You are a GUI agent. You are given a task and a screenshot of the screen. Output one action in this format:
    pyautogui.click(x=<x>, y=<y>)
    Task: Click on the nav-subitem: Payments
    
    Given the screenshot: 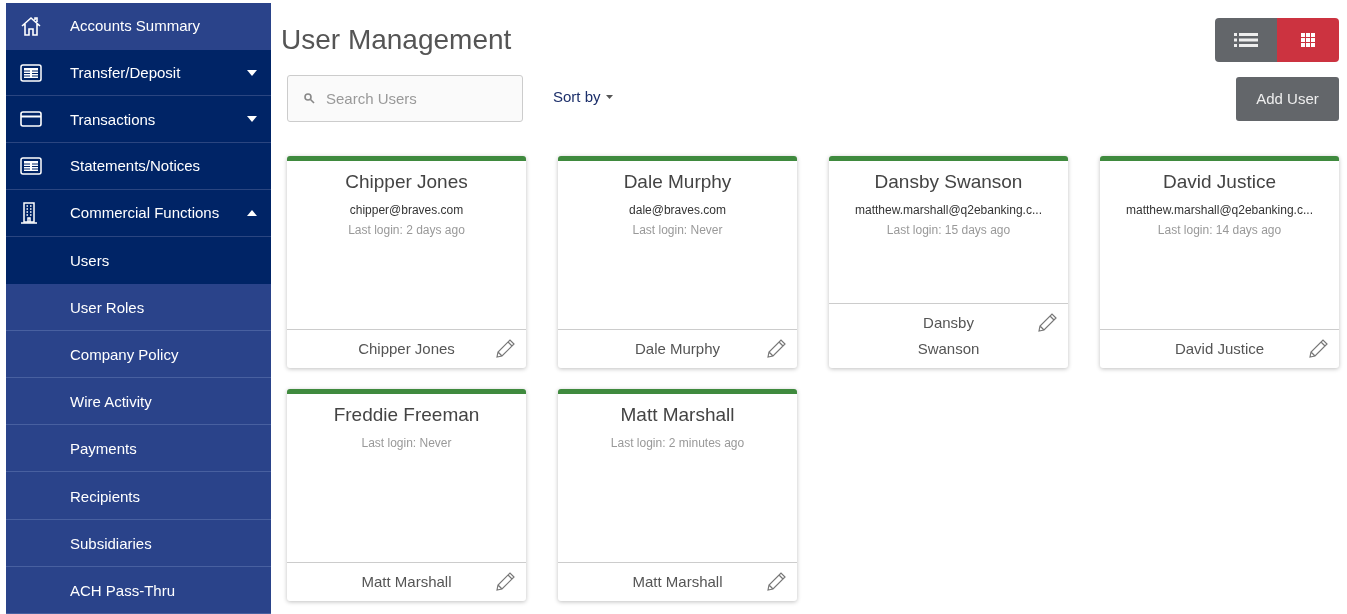 What is the action you would take?
    pyautogui.click(x=138, y=449)
    